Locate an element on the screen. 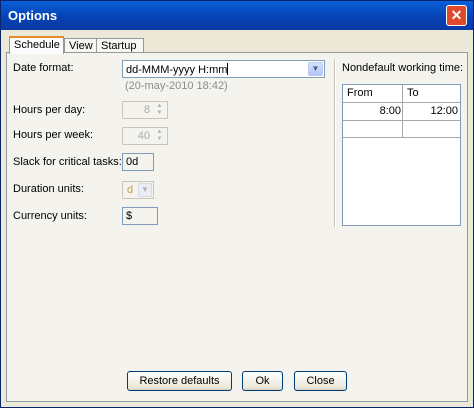  column-divider is located at coordinates (335, 143).